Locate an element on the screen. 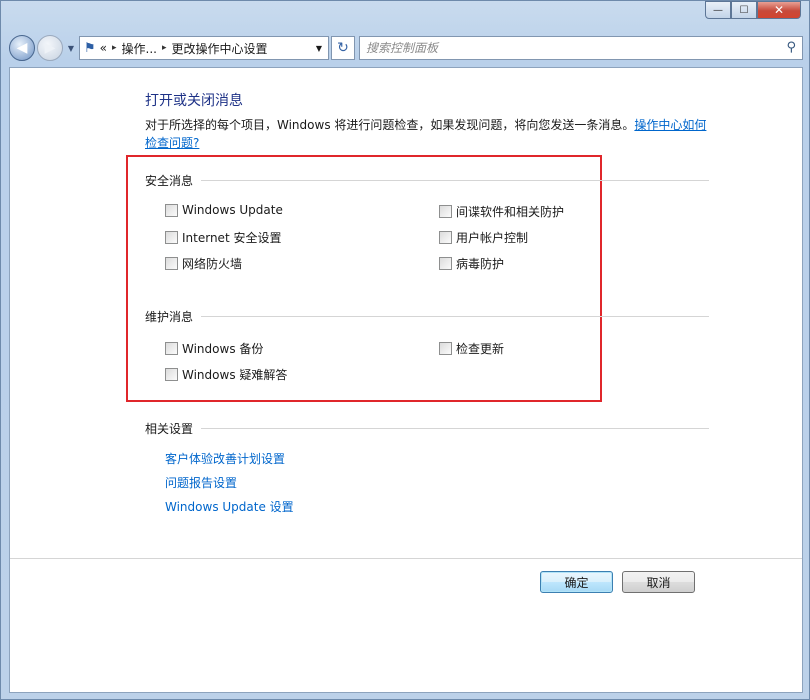 Image resolution: width=810 pixels, height=700 pixels. security-messages-heading: 安全消息 is located at coordinates (427, 180).